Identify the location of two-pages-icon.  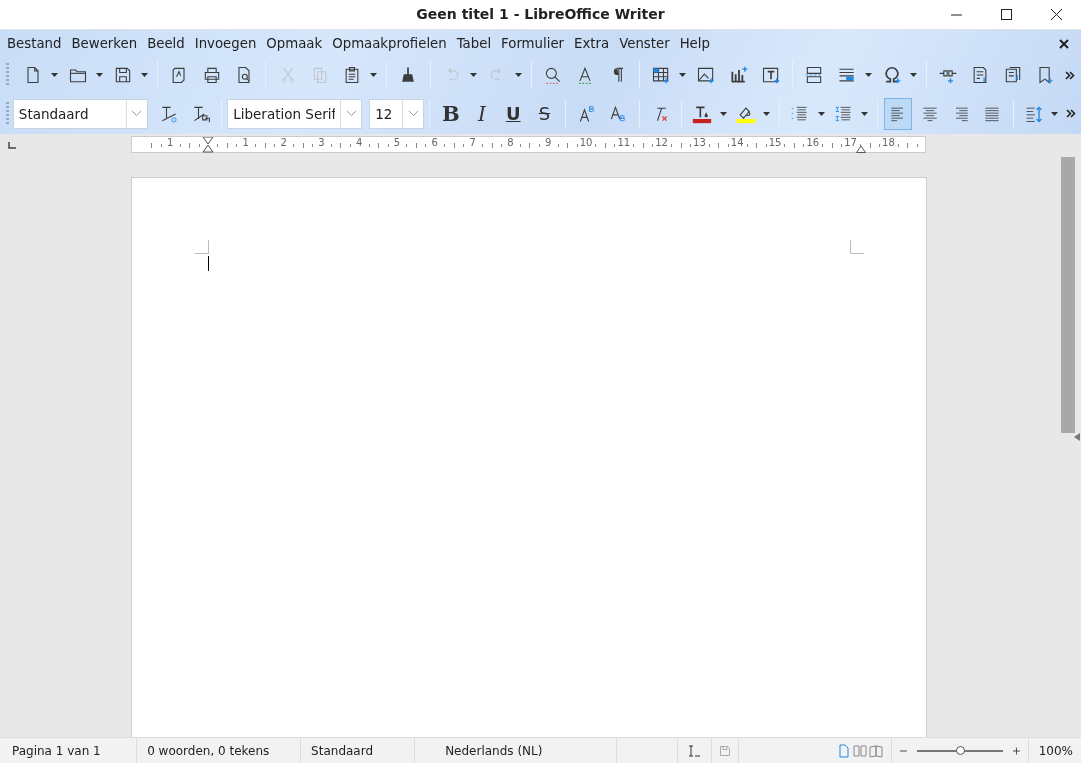
(859, 750).